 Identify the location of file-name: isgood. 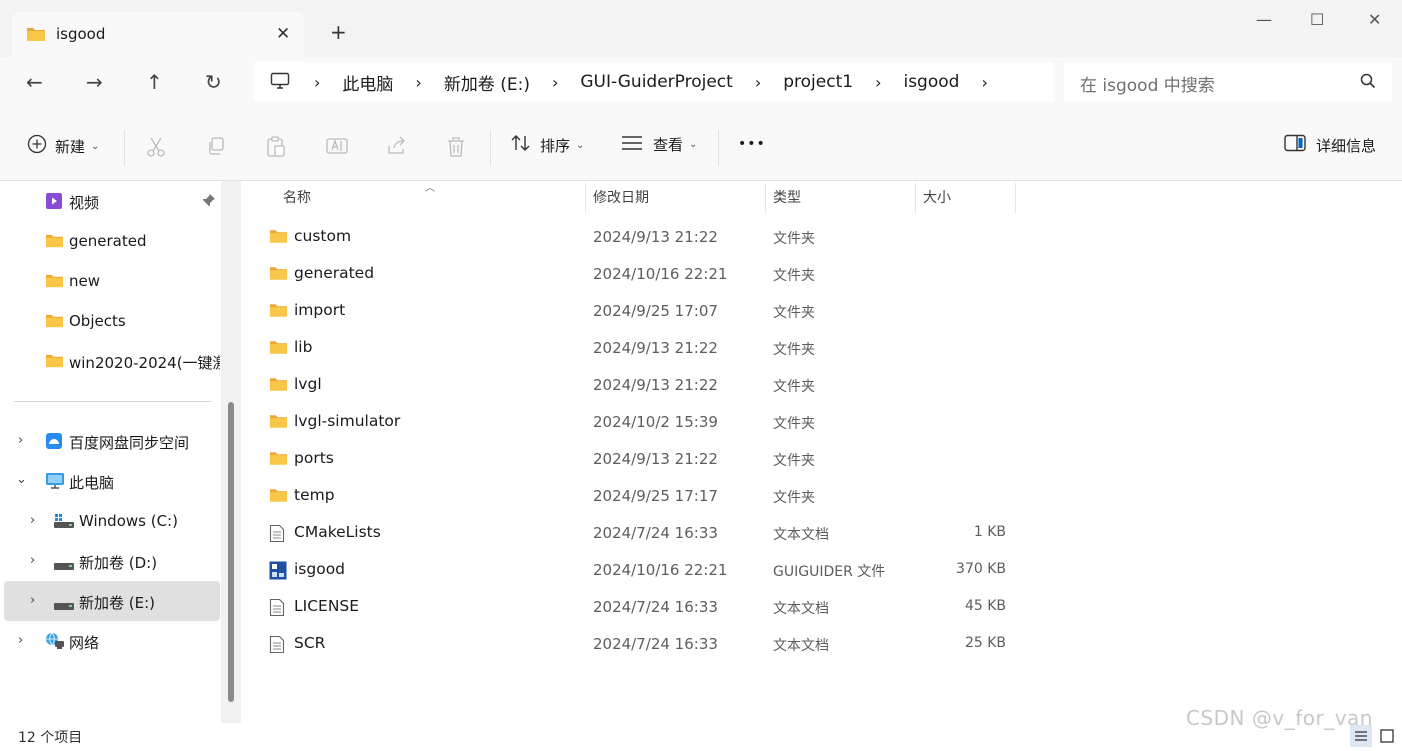
(319, 569).